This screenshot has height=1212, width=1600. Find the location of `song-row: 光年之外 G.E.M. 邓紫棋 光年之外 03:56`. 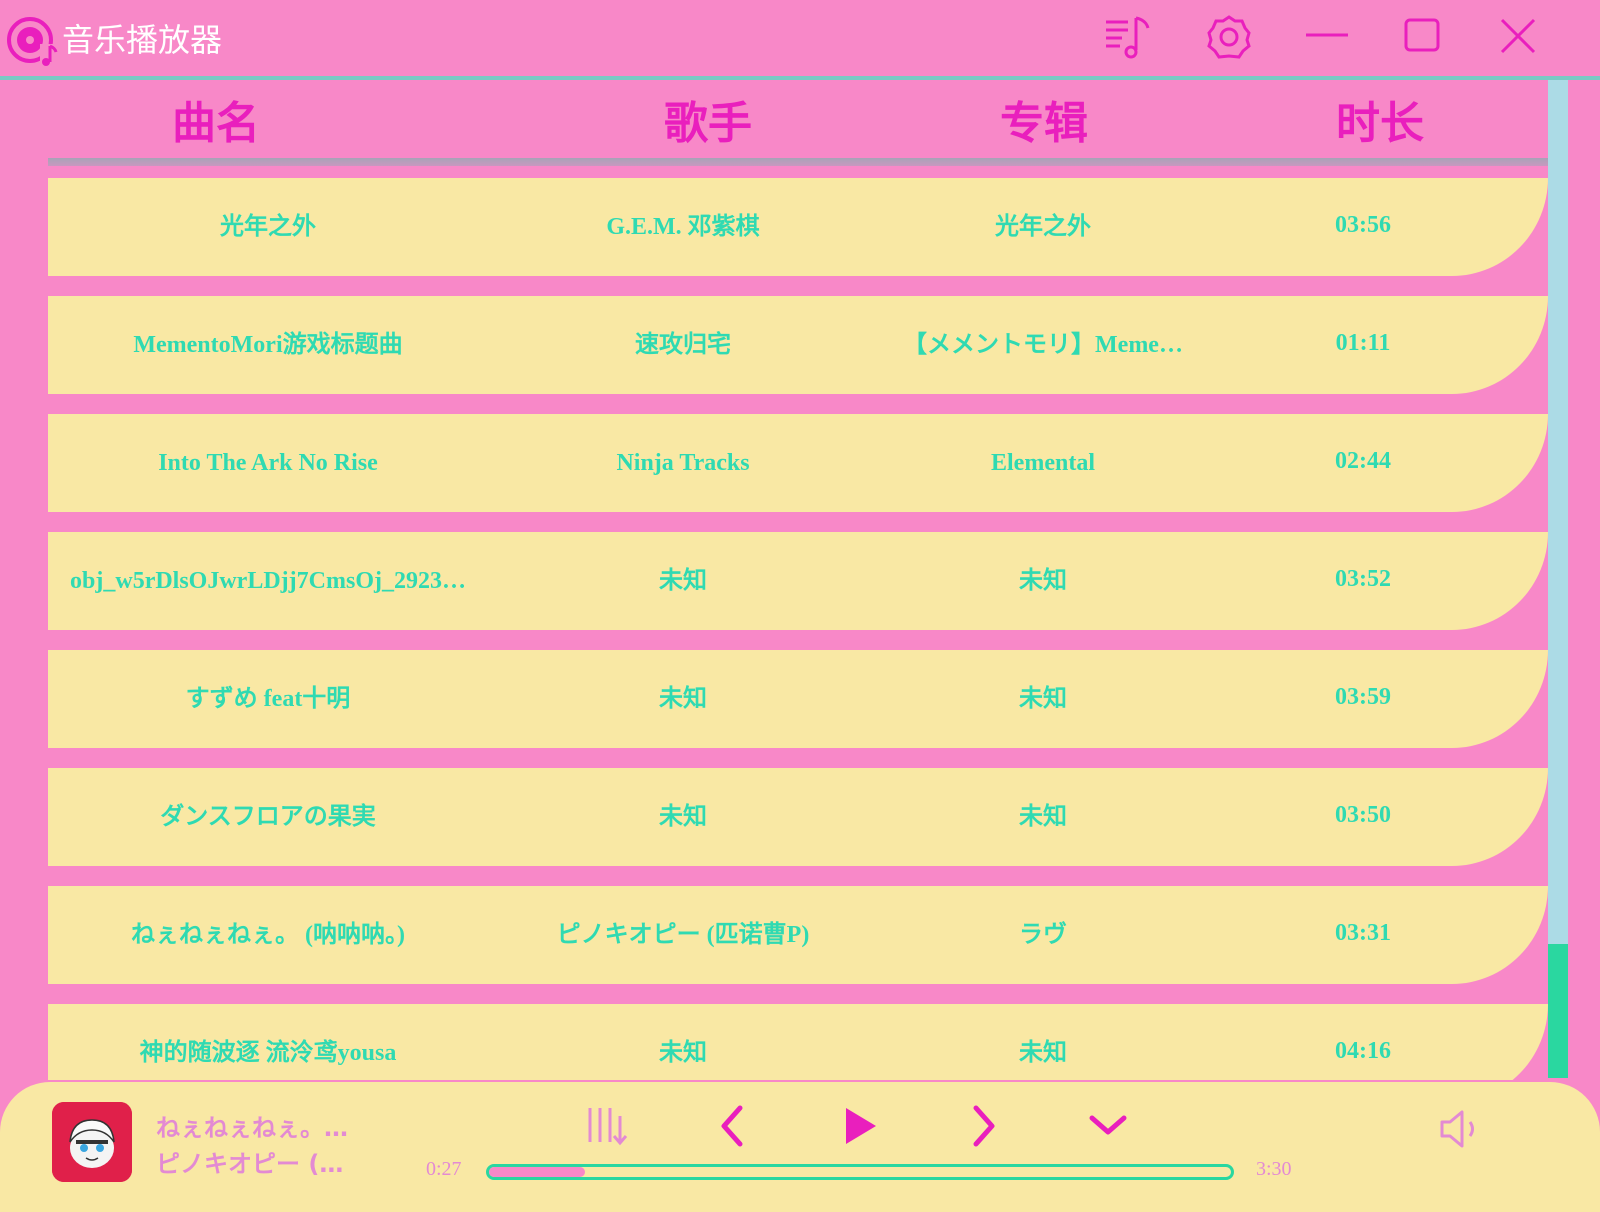

song-row: 光年之外 G.E.M. 邓紫棋 光年之外 03:56 is located at coordinates (798, 227).